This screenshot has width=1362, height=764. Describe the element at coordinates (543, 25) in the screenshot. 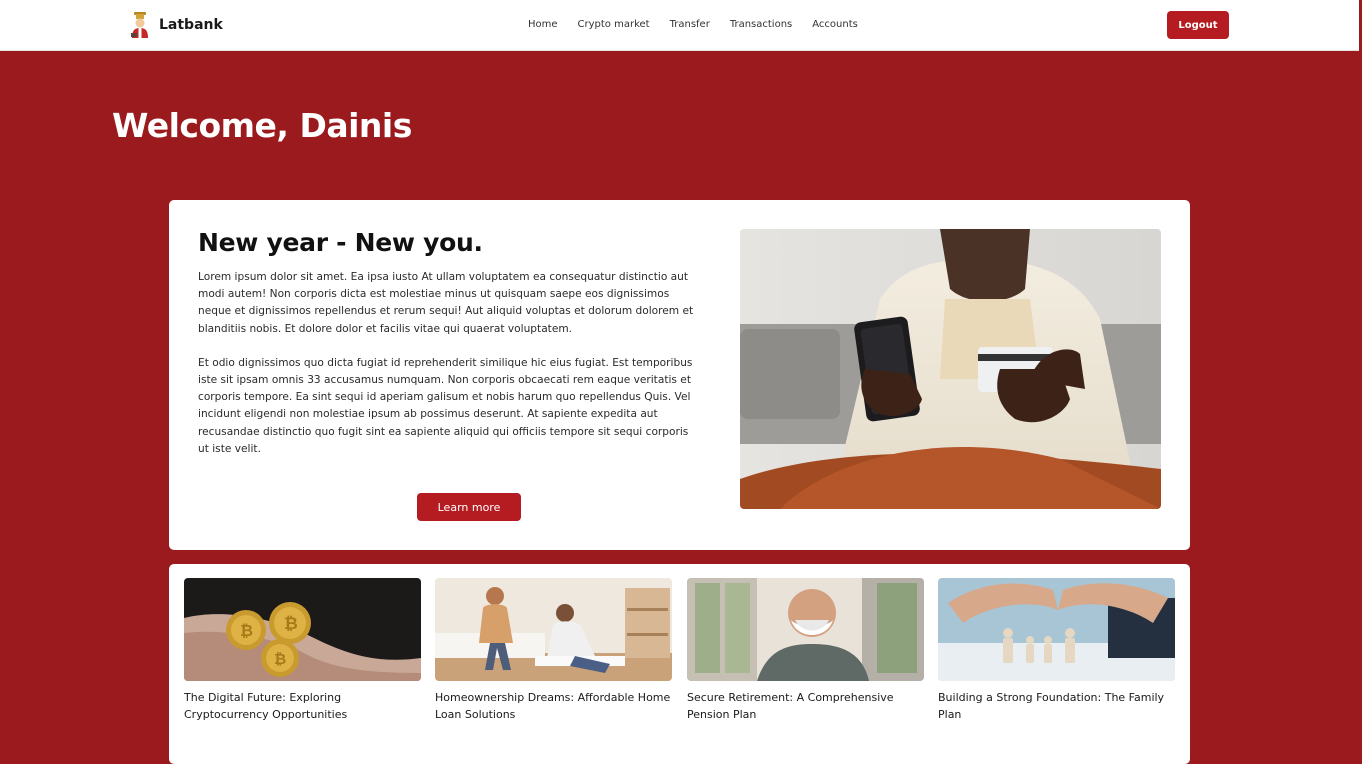

I see `nav-home: Home` at that location.